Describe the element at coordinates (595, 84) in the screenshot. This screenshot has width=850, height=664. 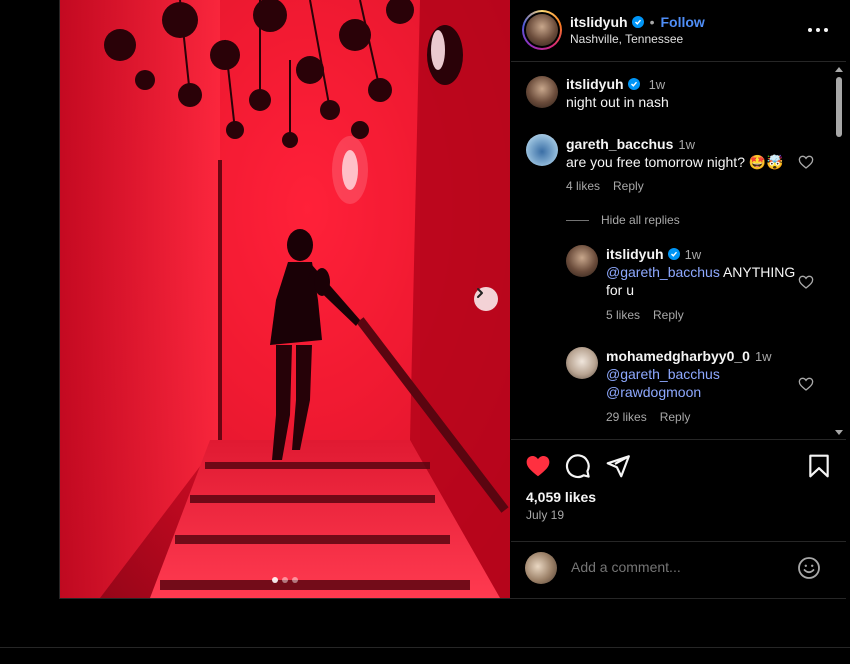
I see `caption-username: itslidyuh` at that location.